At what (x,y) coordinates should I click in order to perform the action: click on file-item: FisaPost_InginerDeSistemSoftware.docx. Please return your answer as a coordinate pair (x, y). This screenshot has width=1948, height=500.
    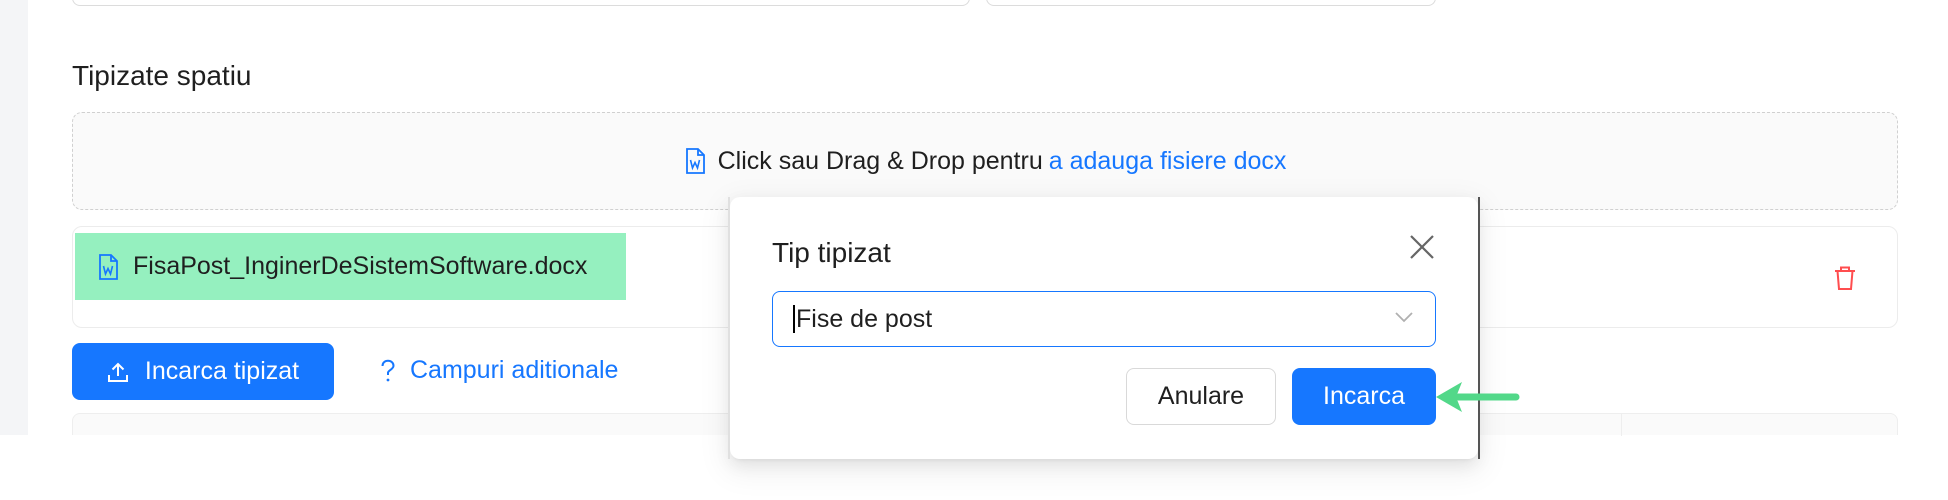
    Looking at the image, I should click on (350, 266).